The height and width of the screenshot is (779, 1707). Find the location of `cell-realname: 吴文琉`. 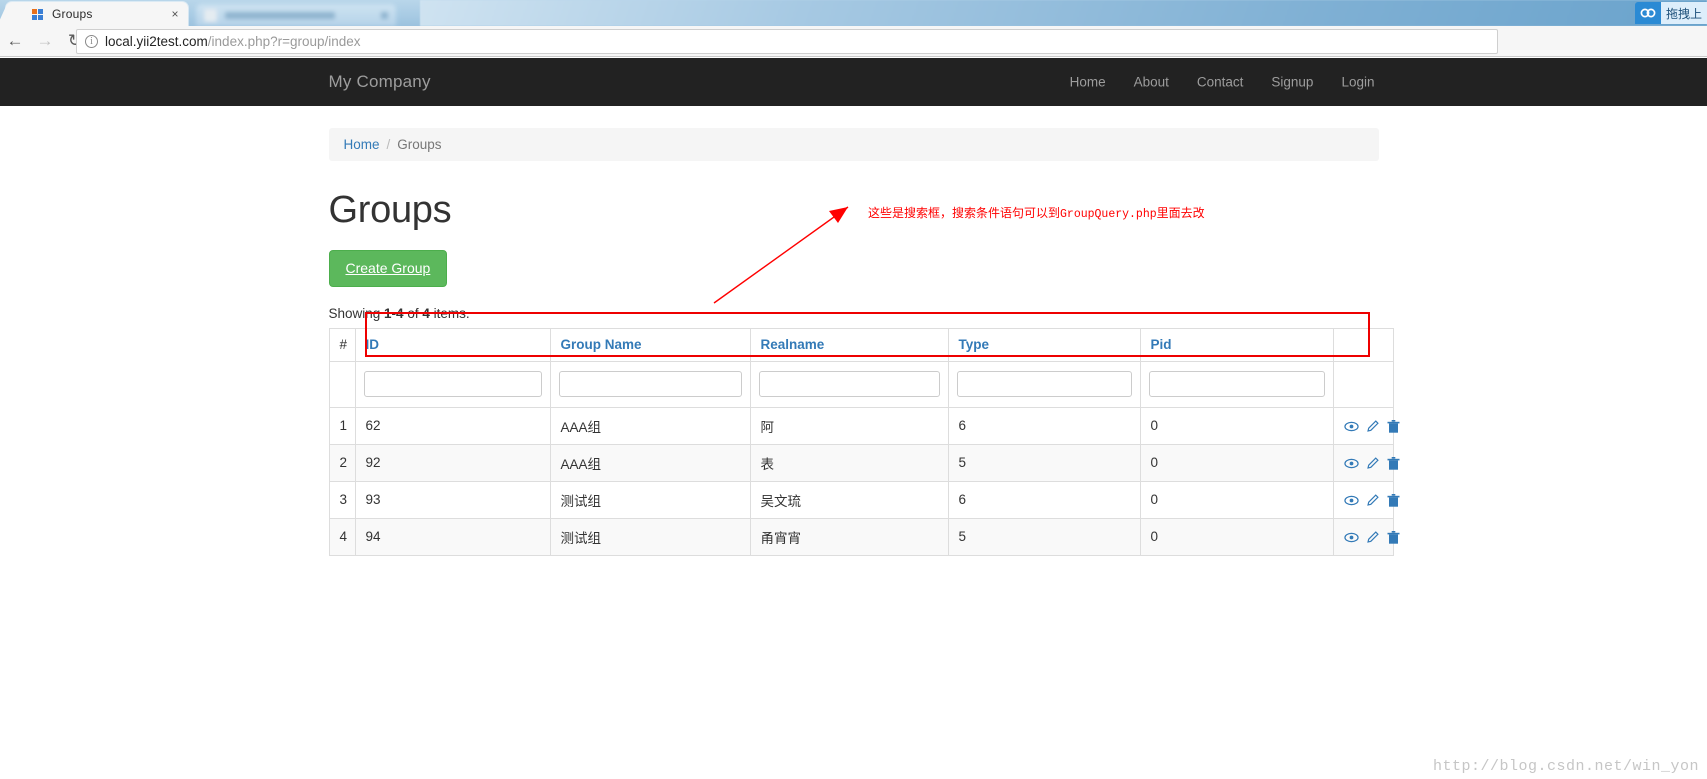

cell-realname: 吴文琉 is located at coordinates (849, 499).